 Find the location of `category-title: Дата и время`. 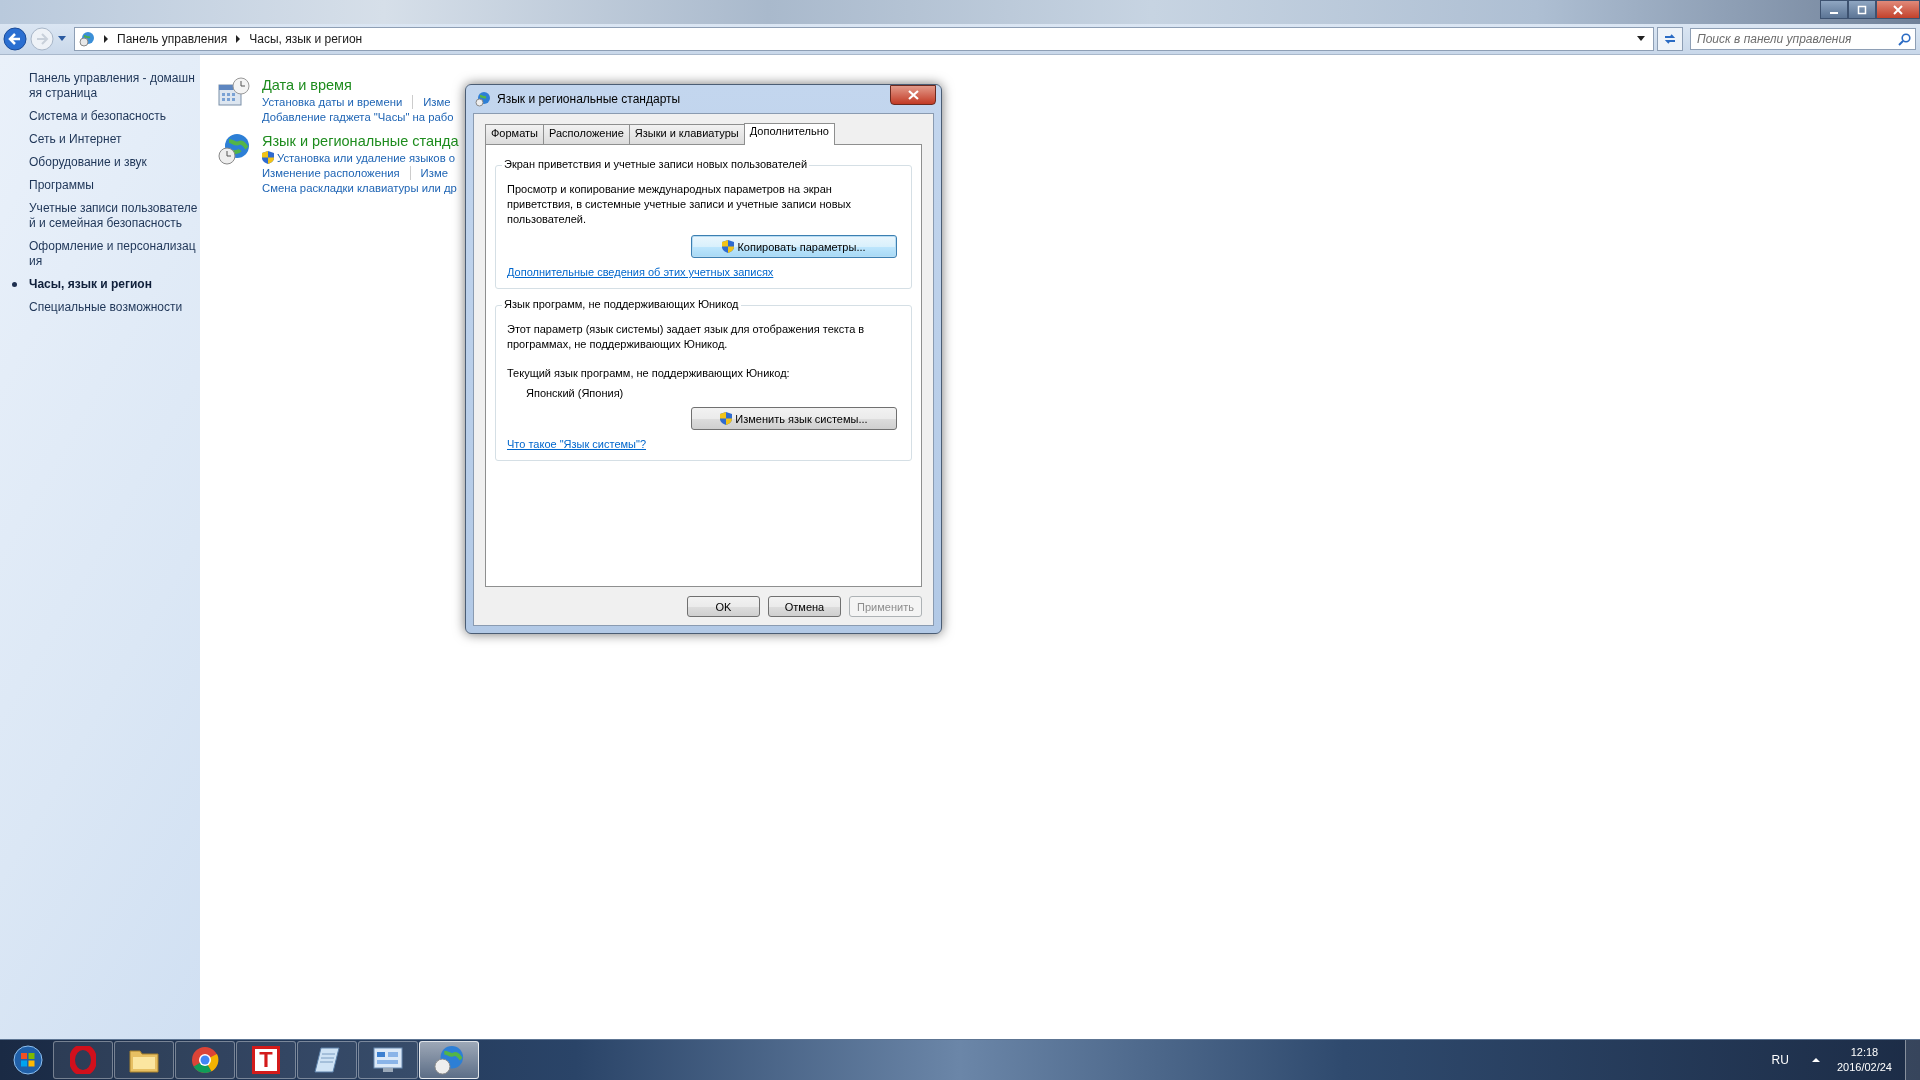

category-title: Дата и время is located at coordinates (358, 85).